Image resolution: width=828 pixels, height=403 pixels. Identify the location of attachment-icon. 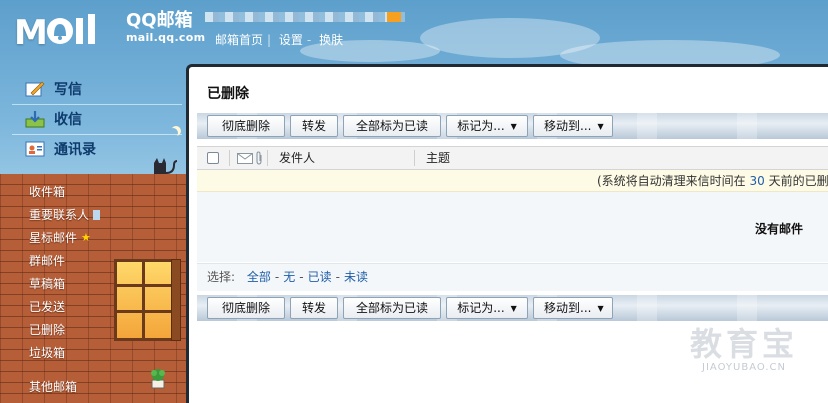
(259, 158).